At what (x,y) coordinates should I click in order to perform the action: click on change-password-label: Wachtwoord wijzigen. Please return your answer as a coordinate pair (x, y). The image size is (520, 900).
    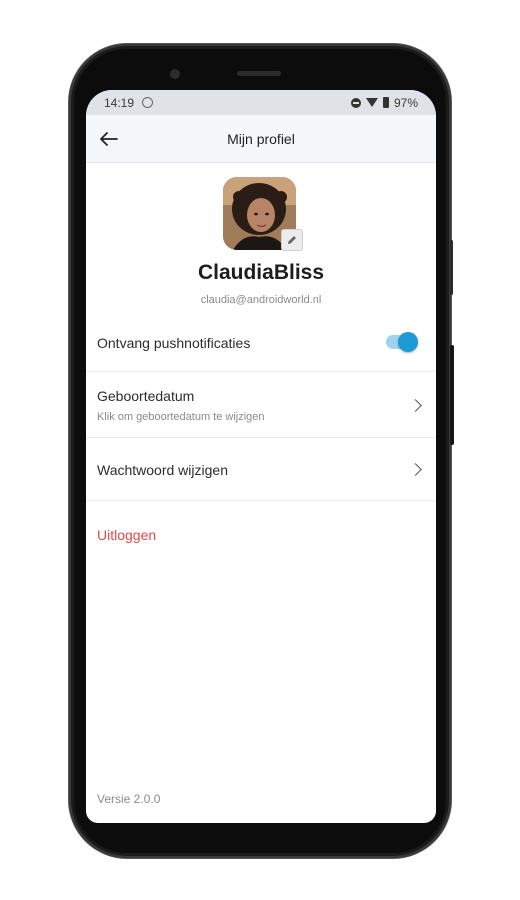
    Looking at the image, I should click on (162, 470).